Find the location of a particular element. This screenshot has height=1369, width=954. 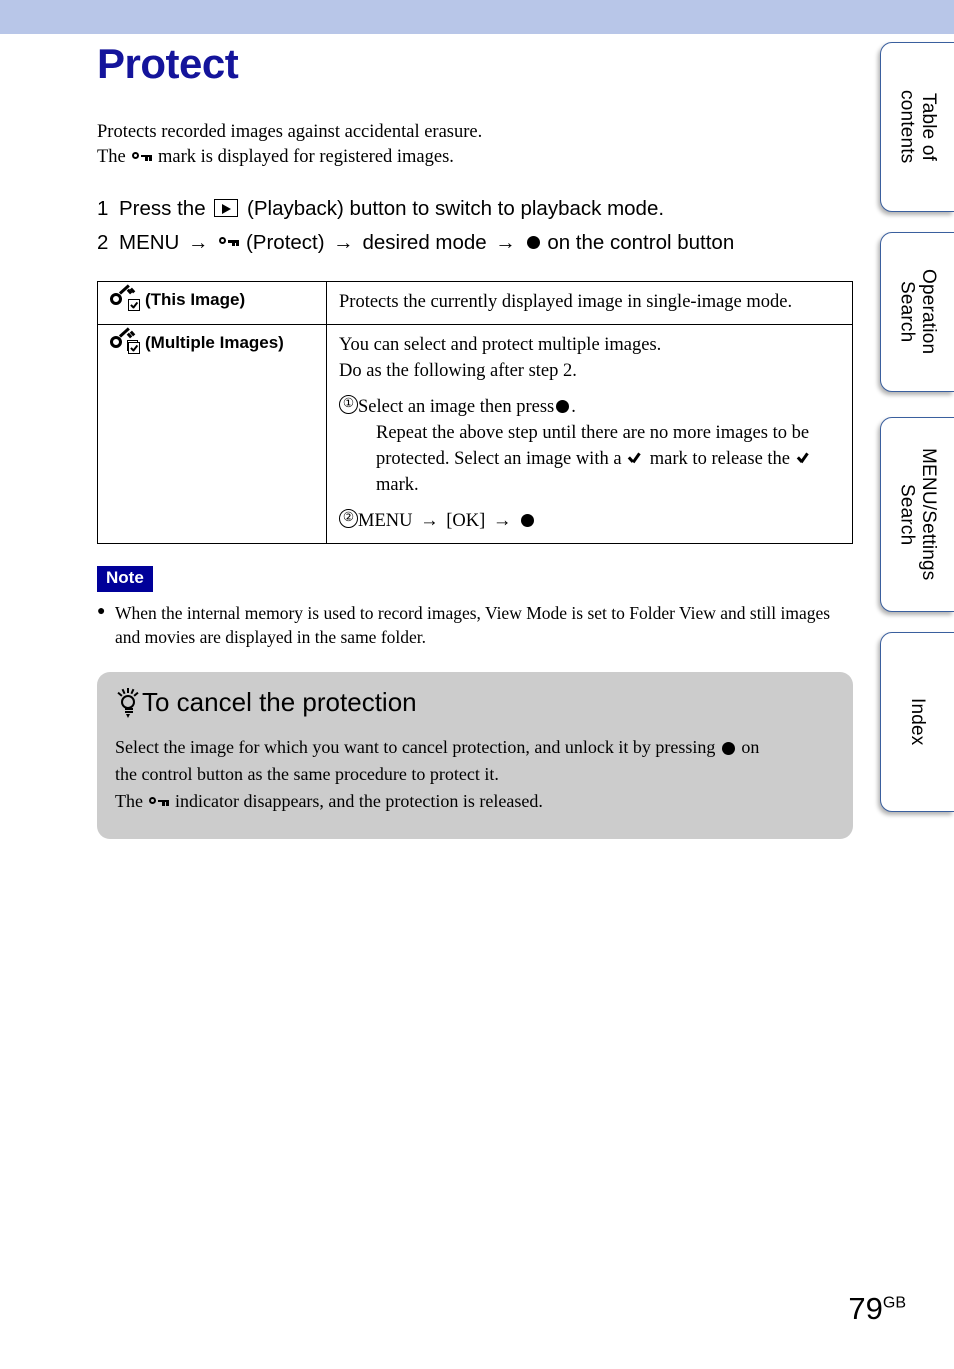

intro-line-2-after: mark is displayed for registered images. is located at coordinates (306, 157).